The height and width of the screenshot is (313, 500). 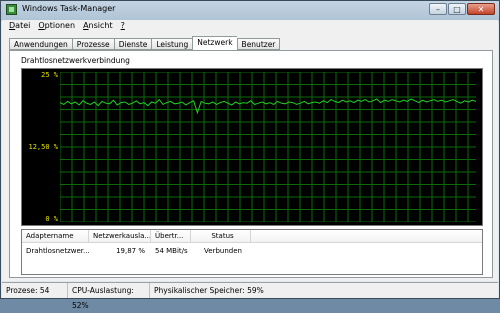 I want to click on menu-optionen: Optionen, so click(x=56, y=26).